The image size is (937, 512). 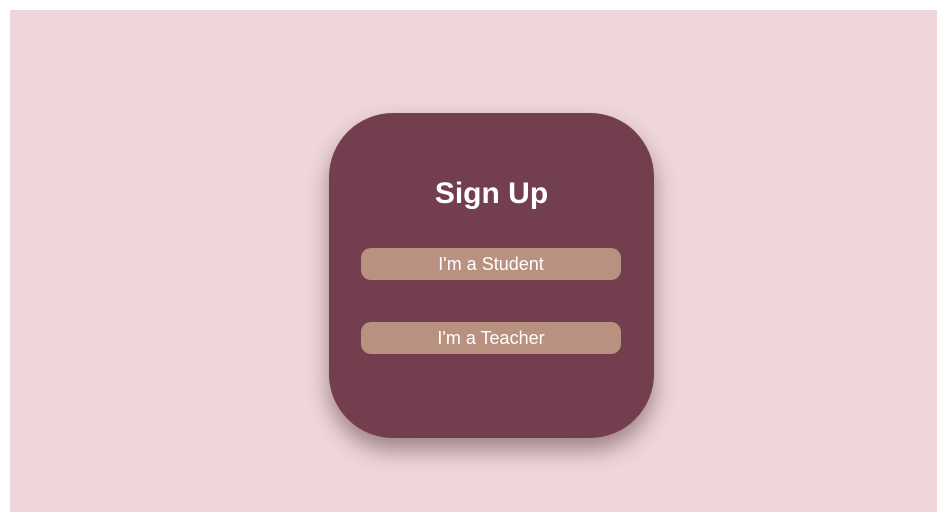 What do you see at coordinates (491, 193) in the screenshot?
I see `signup-title: Sign Up` at bounding box center [491, 193].